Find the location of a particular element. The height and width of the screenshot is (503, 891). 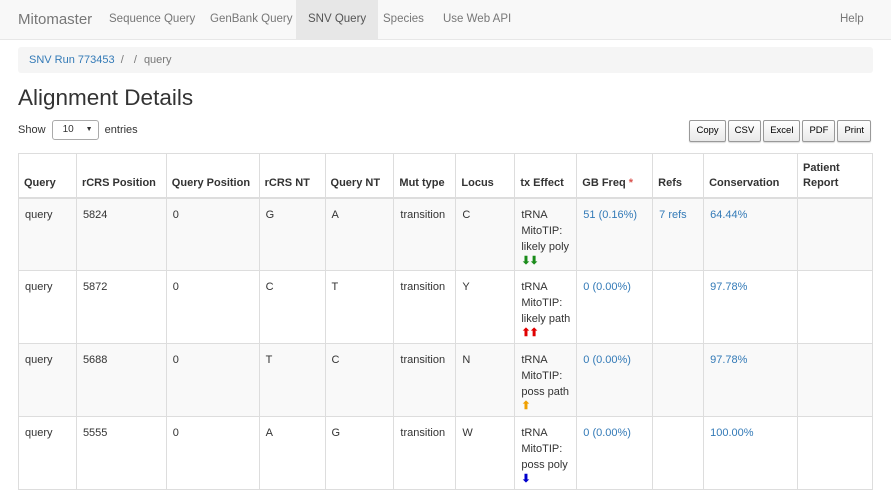

tx-effect-line: likely poly is located at coordinates (545, 246).